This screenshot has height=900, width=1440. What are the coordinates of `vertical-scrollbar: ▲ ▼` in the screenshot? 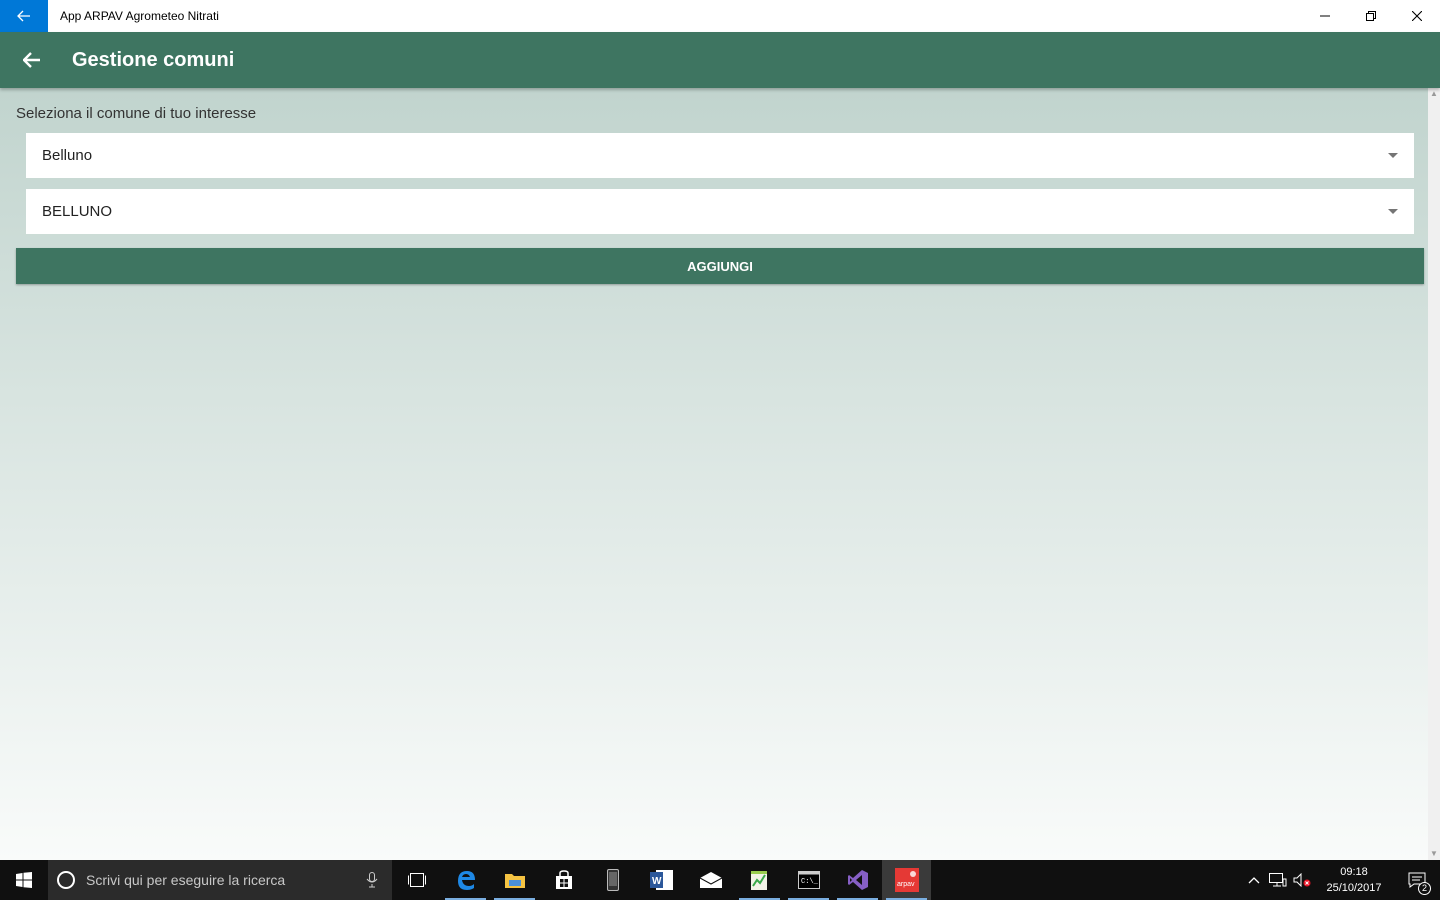 It's located at (1434, 474).